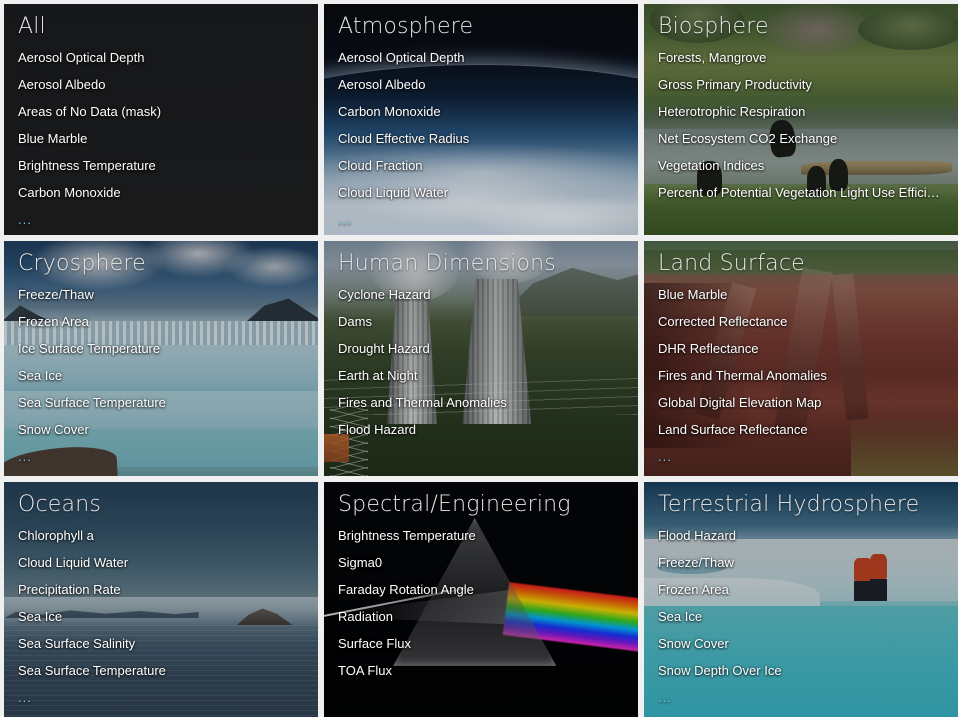 Image resolution: width=958 pixels, height=717 pixels. Describe the element at coordinates (802, 165) in the screenshot. I see `list-item: Vegetation Indices` at that location.